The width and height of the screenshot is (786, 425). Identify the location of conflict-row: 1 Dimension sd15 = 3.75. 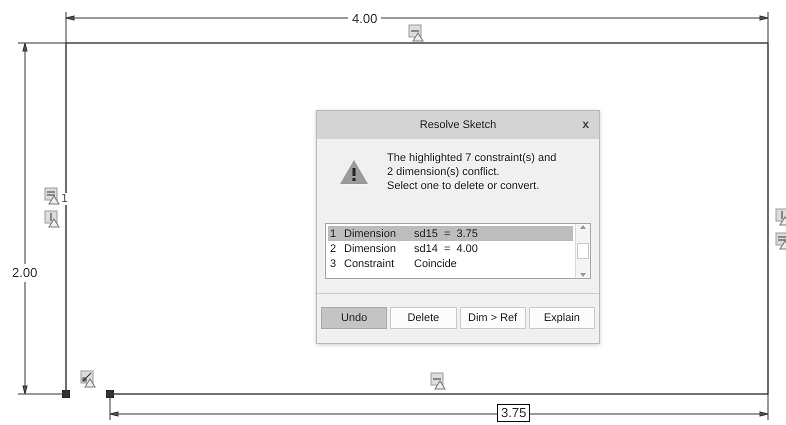
(450, 233).